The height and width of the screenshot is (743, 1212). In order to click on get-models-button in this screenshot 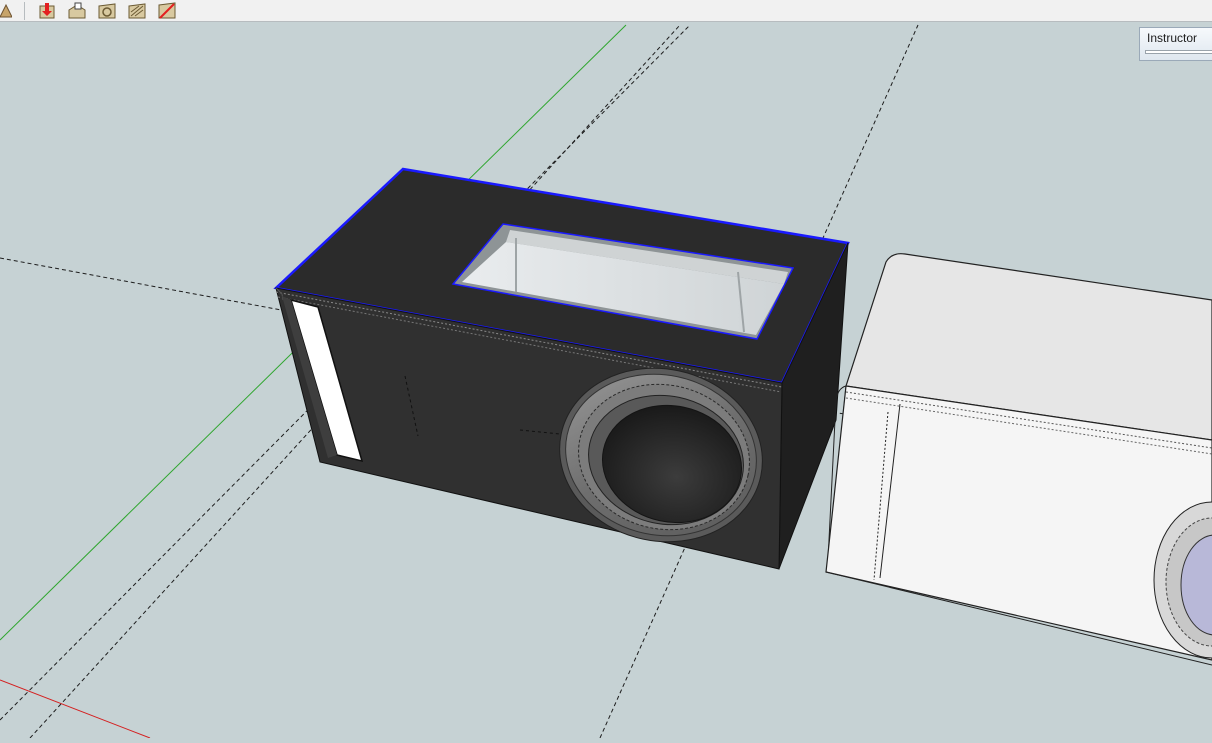, I will do `click(47, 11)`.